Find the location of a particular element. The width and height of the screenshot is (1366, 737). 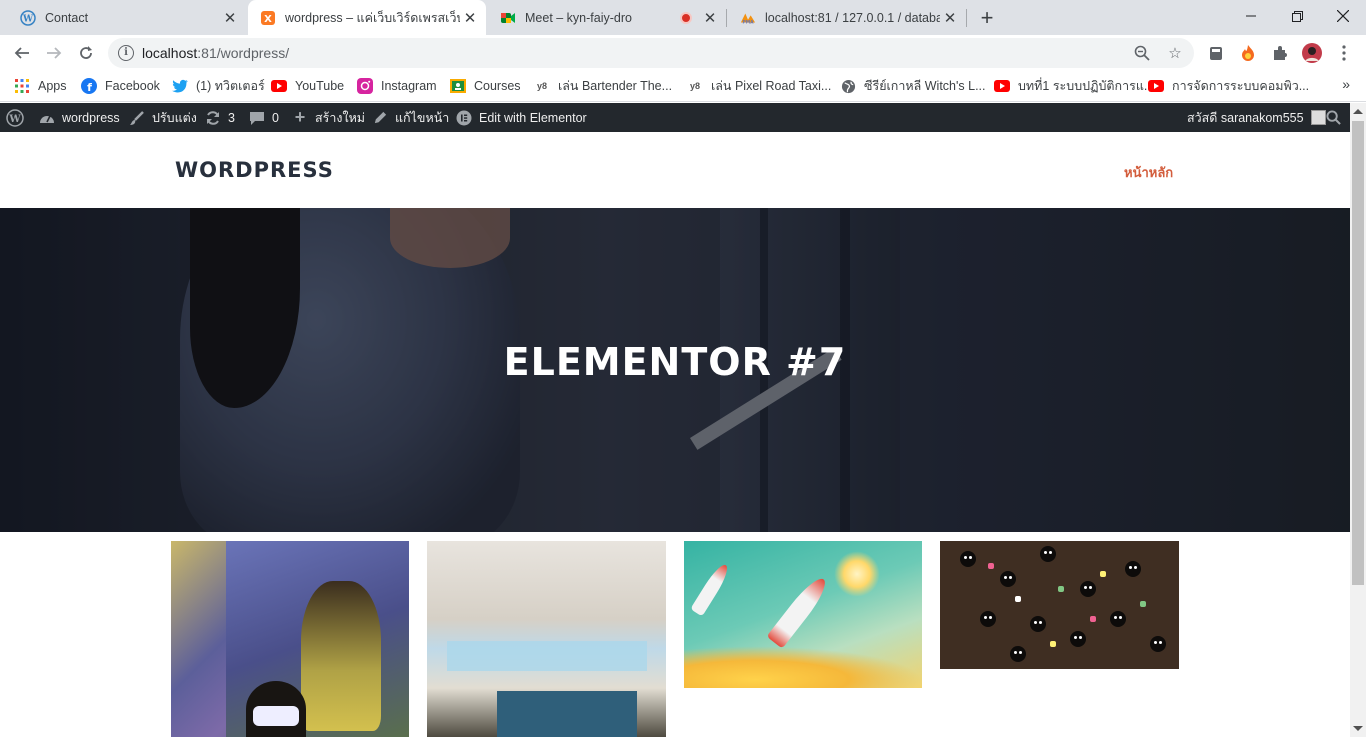

recording-indicator-icon is located at coordinates (686, 17).